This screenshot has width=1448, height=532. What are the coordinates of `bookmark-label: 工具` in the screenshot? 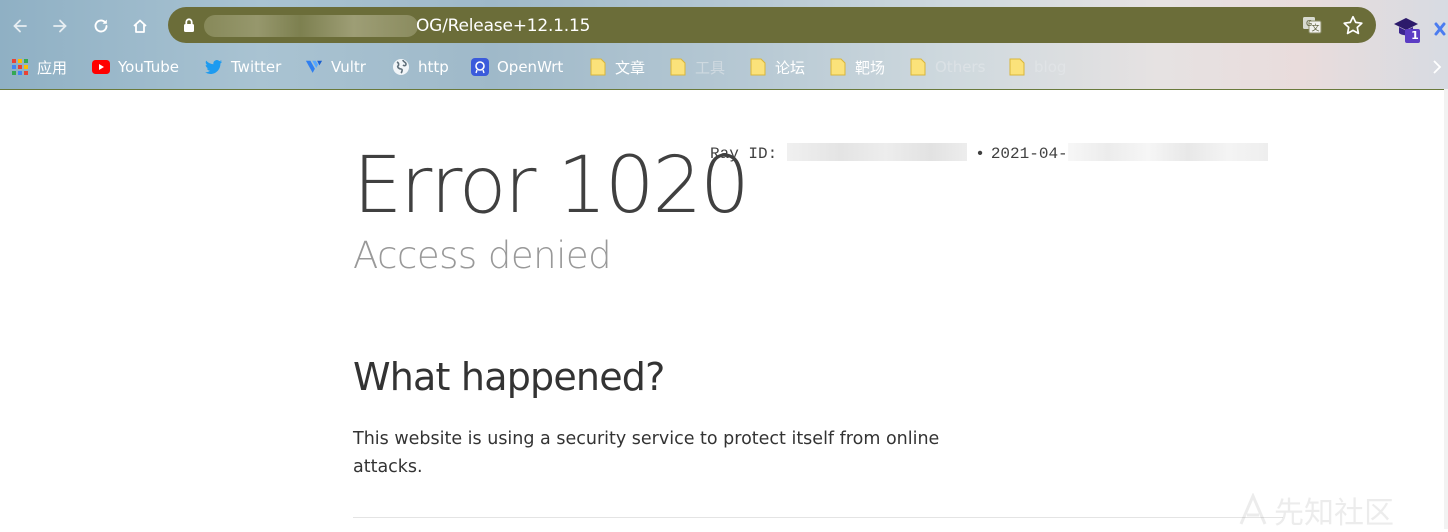 It's located at (710, 67).